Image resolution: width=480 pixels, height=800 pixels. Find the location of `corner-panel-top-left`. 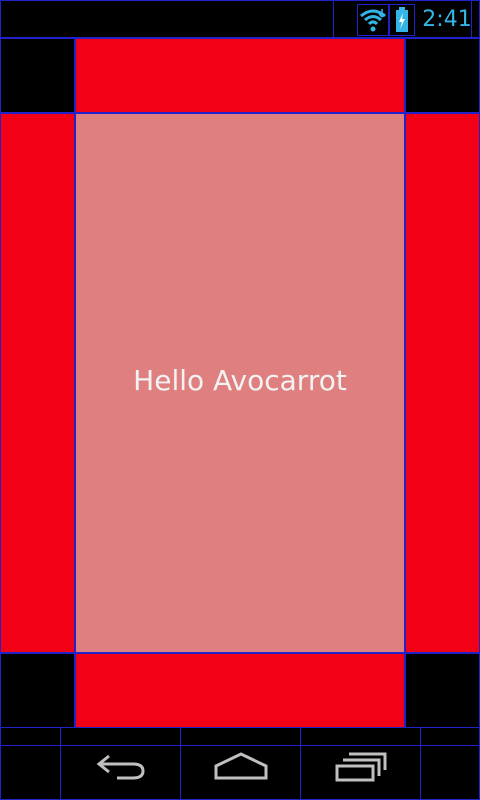

corner-panel-top-left is located at coordinates (37, 75).